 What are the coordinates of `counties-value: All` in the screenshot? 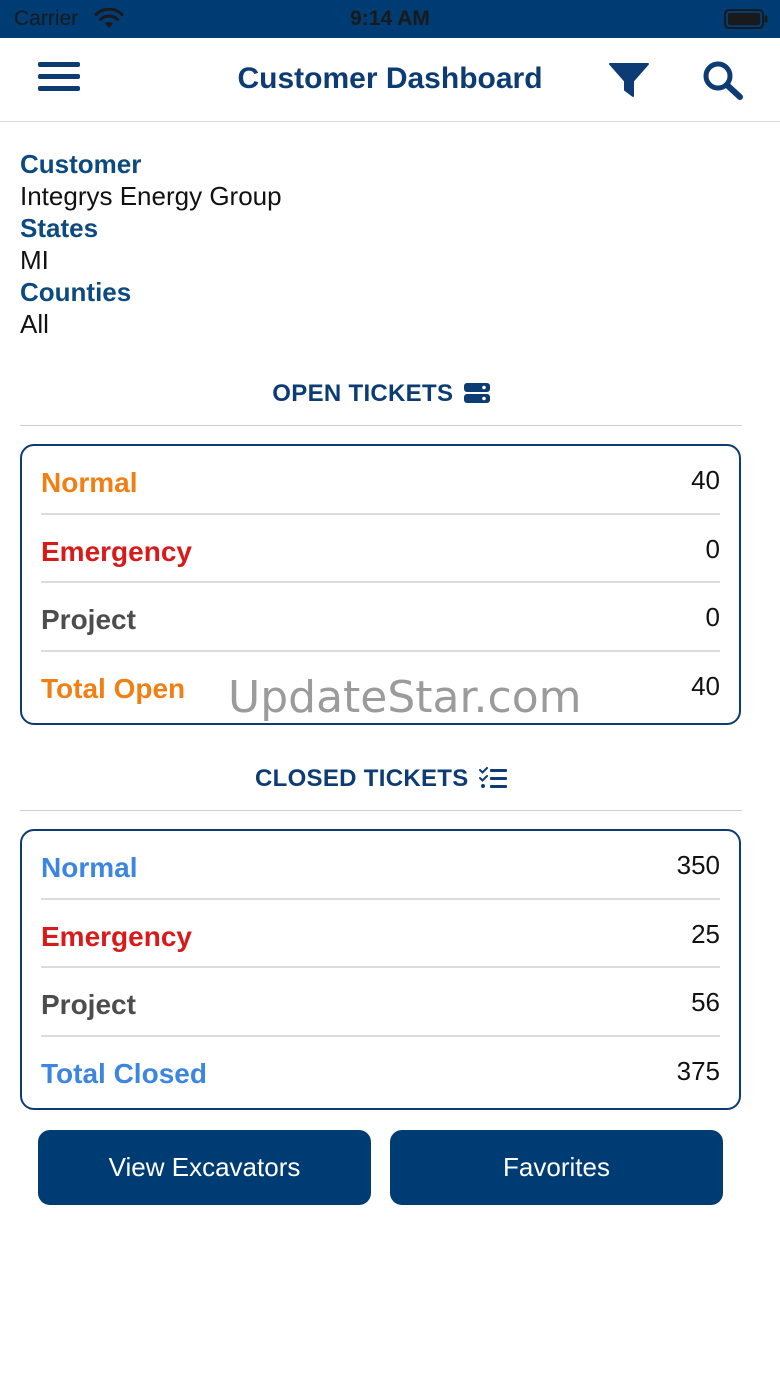 It's located at (34, 324).